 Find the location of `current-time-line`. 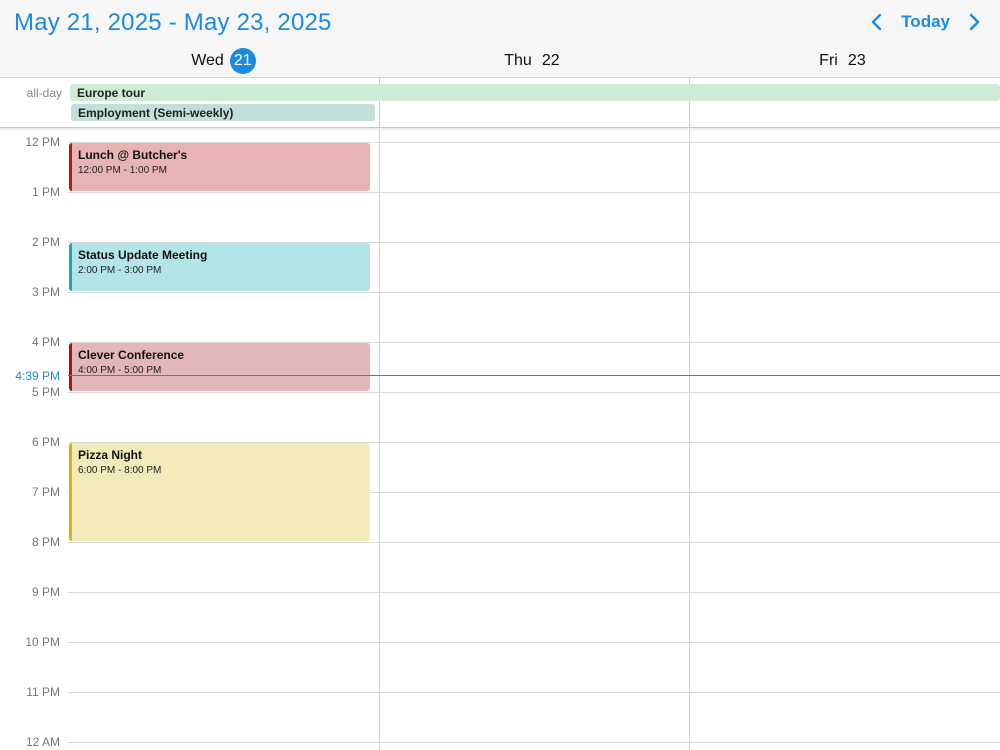

current-time-line is located at coordinates (534, 375).